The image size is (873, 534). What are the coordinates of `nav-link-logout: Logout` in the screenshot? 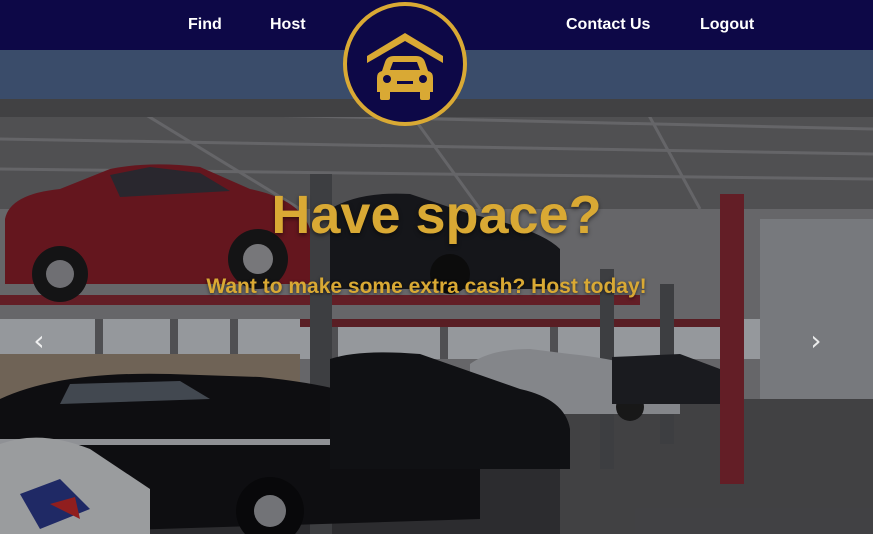 It's located at (727, 25).